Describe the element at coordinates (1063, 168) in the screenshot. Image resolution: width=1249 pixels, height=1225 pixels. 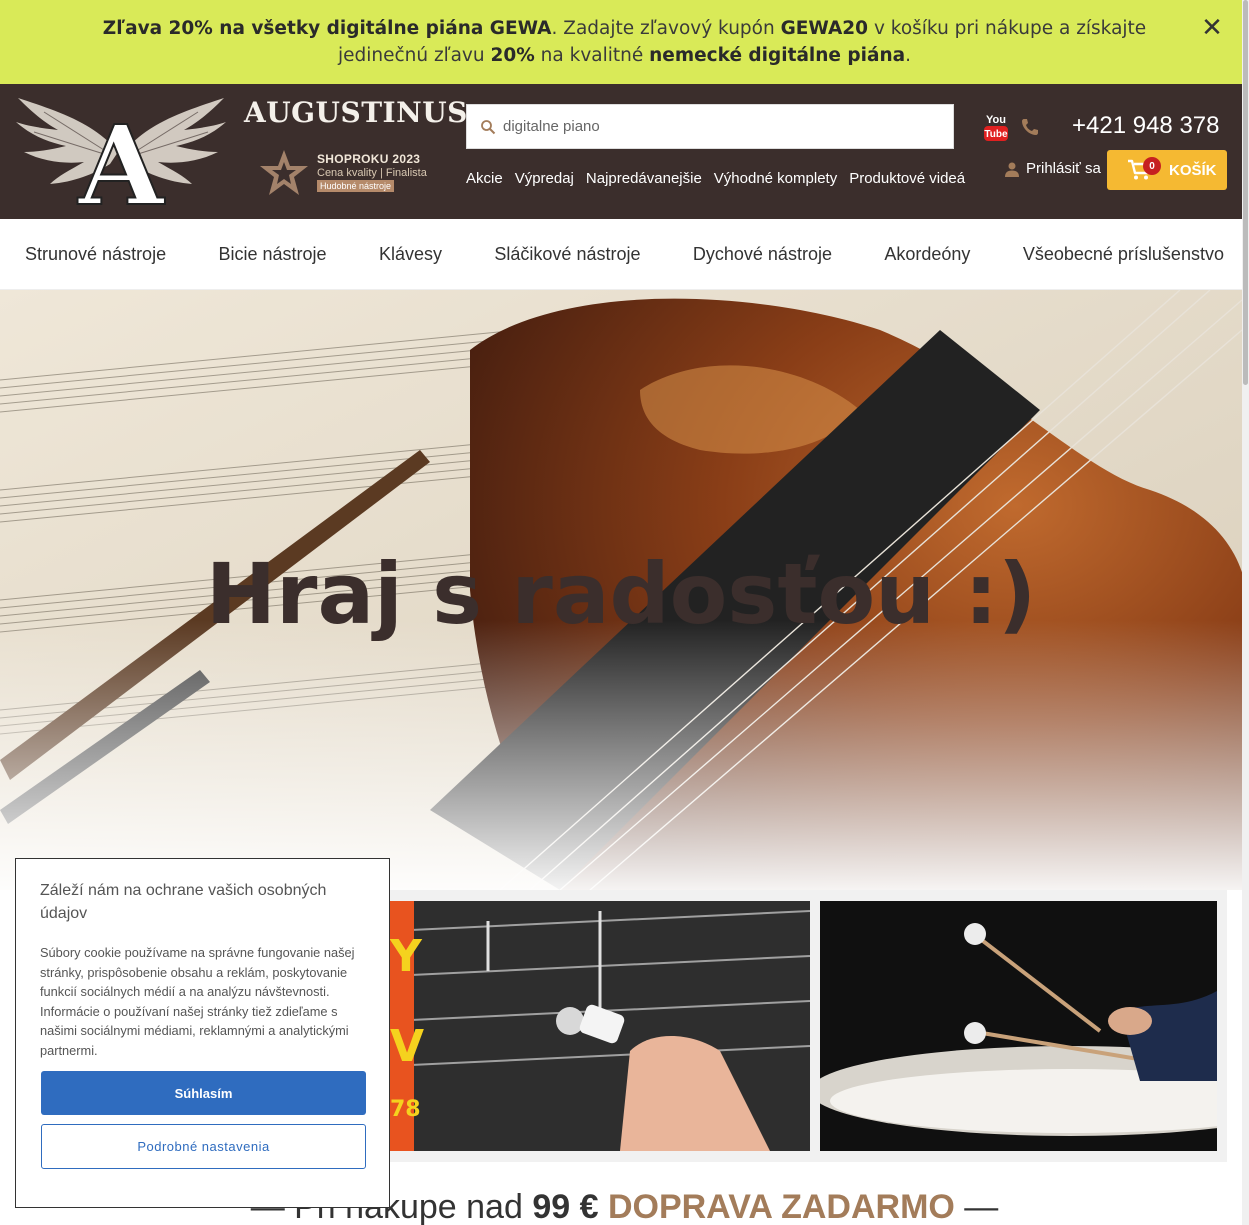
I see `login-label: Prihlásiť sa` at that location.